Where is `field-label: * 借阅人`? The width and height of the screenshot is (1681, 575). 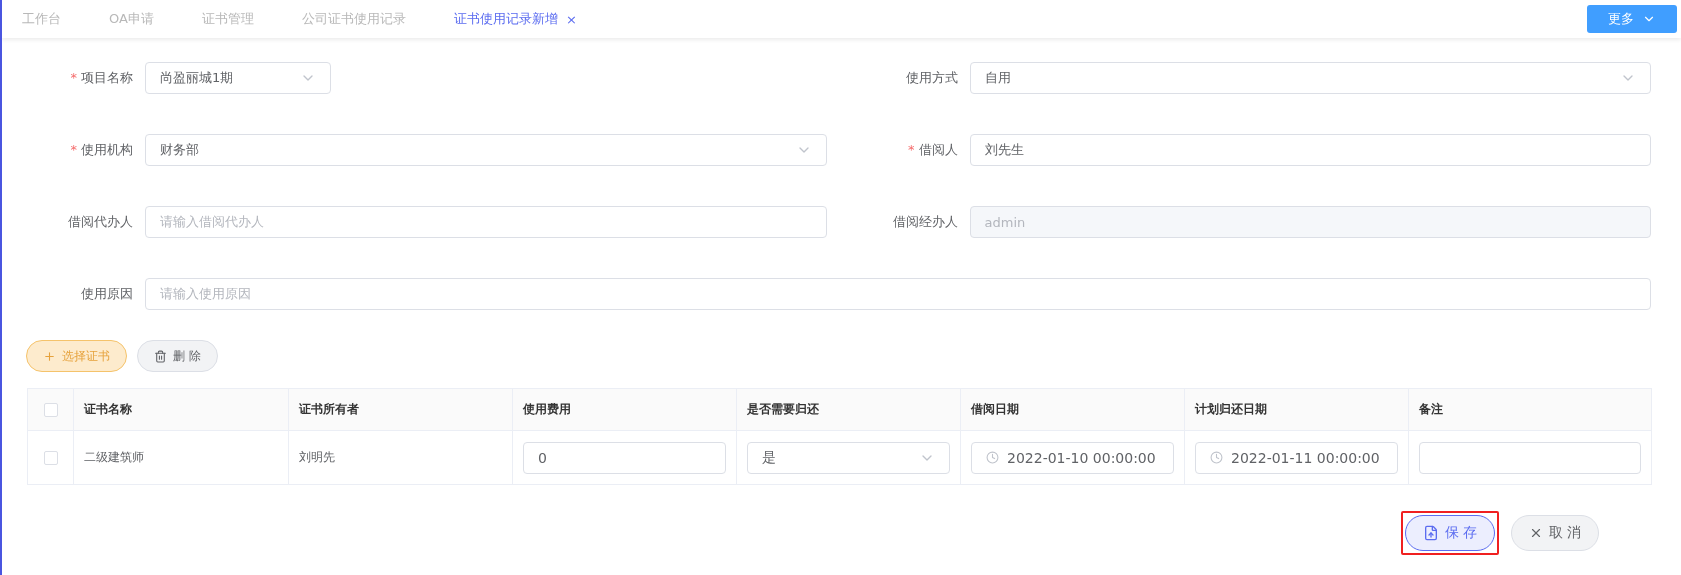
field-label: * 借阅人 is located at coordinates (933, 150).